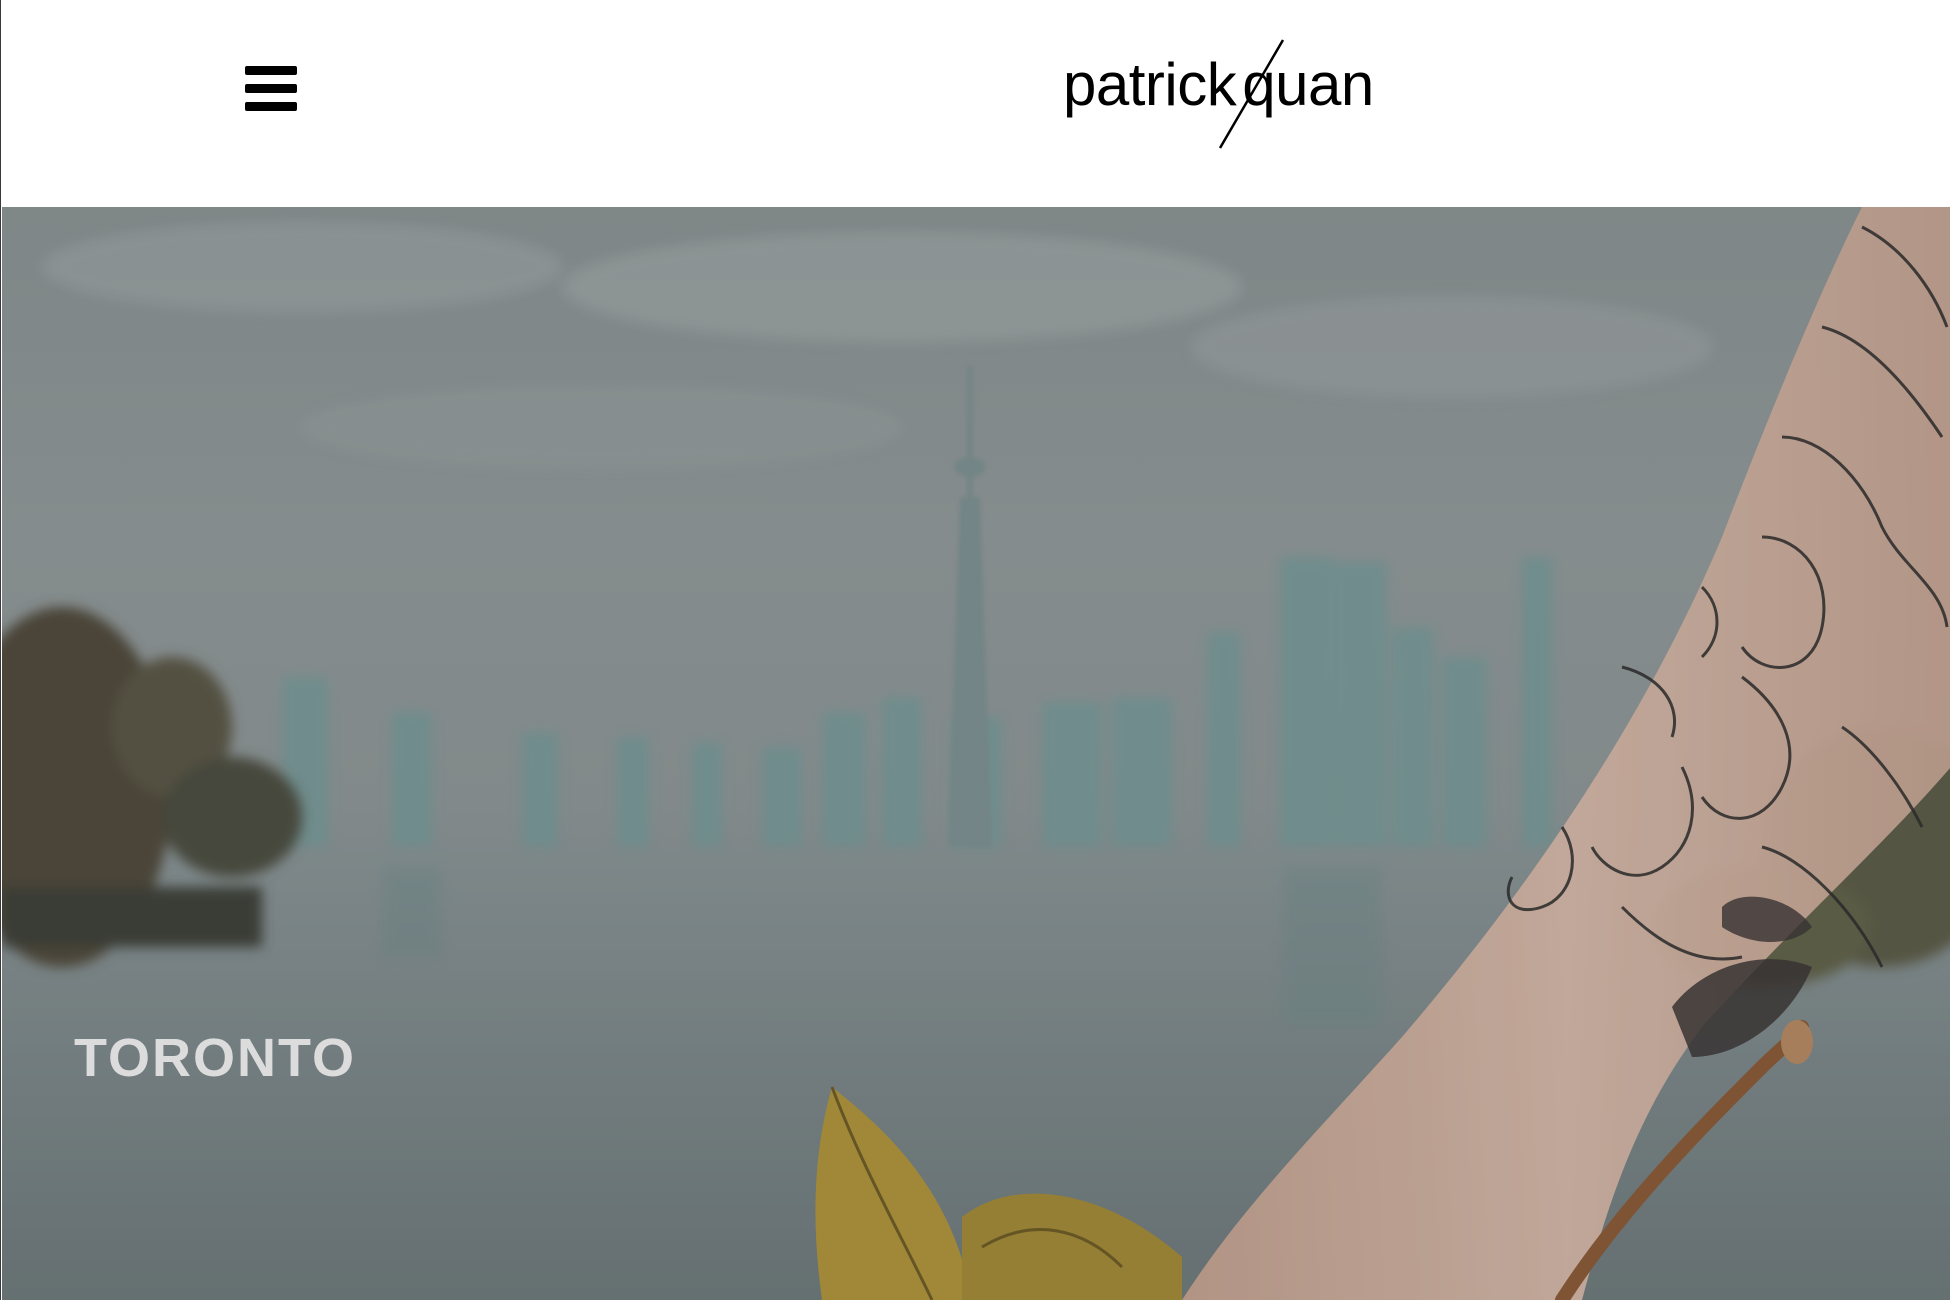  I want to click on menu-button, so click(272, 90).